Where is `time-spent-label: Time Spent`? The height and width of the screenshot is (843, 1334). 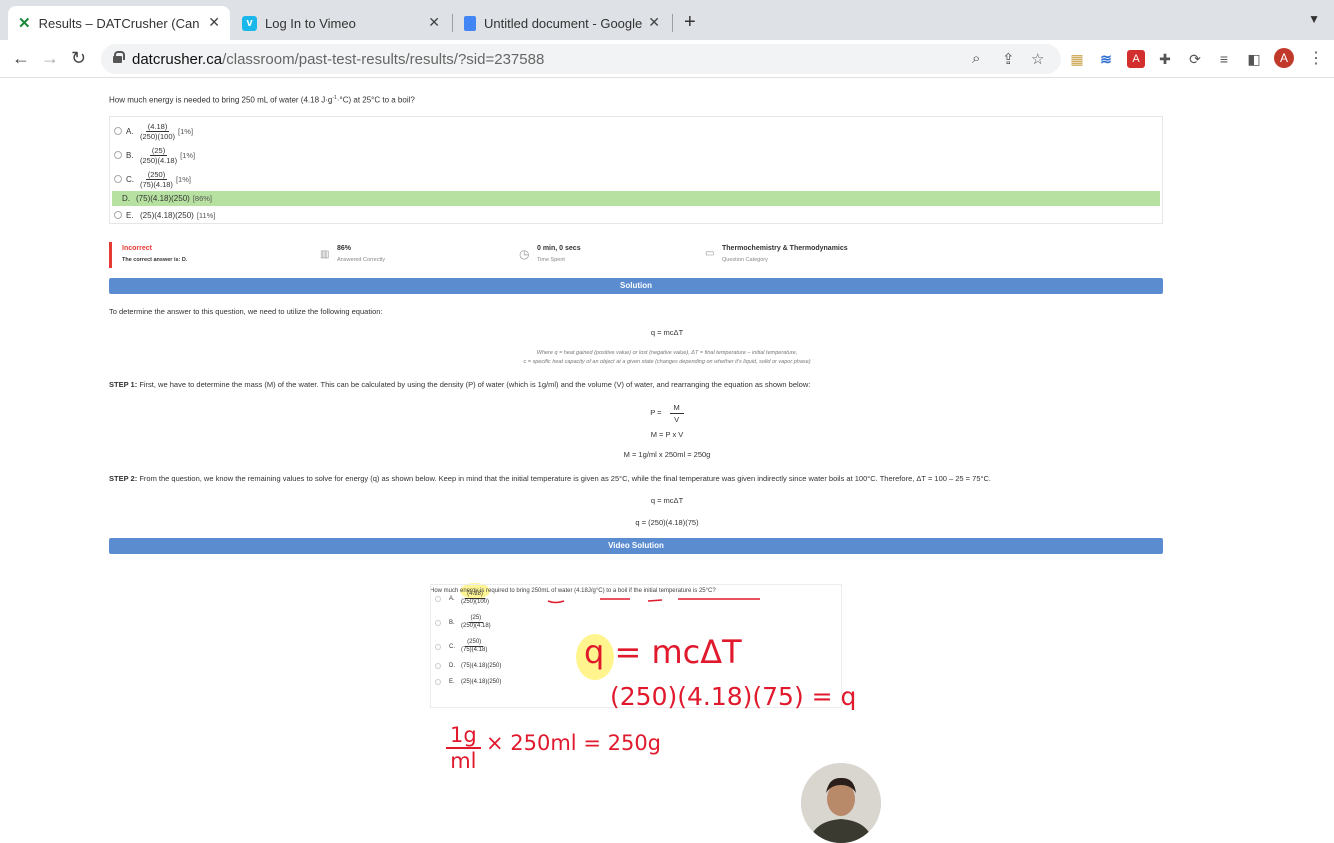
time-spent-label: Time Spent is located at coordinates (551, 260).